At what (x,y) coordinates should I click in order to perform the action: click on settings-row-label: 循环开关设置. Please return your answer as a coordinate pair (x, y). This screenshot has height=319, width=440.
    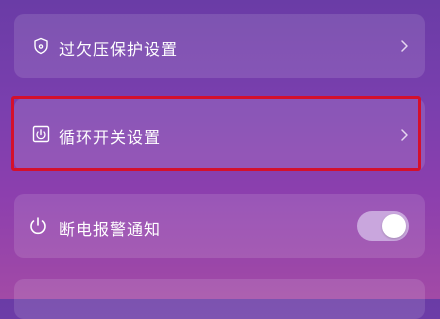
    Looking at the image, I should click on (110, 137).